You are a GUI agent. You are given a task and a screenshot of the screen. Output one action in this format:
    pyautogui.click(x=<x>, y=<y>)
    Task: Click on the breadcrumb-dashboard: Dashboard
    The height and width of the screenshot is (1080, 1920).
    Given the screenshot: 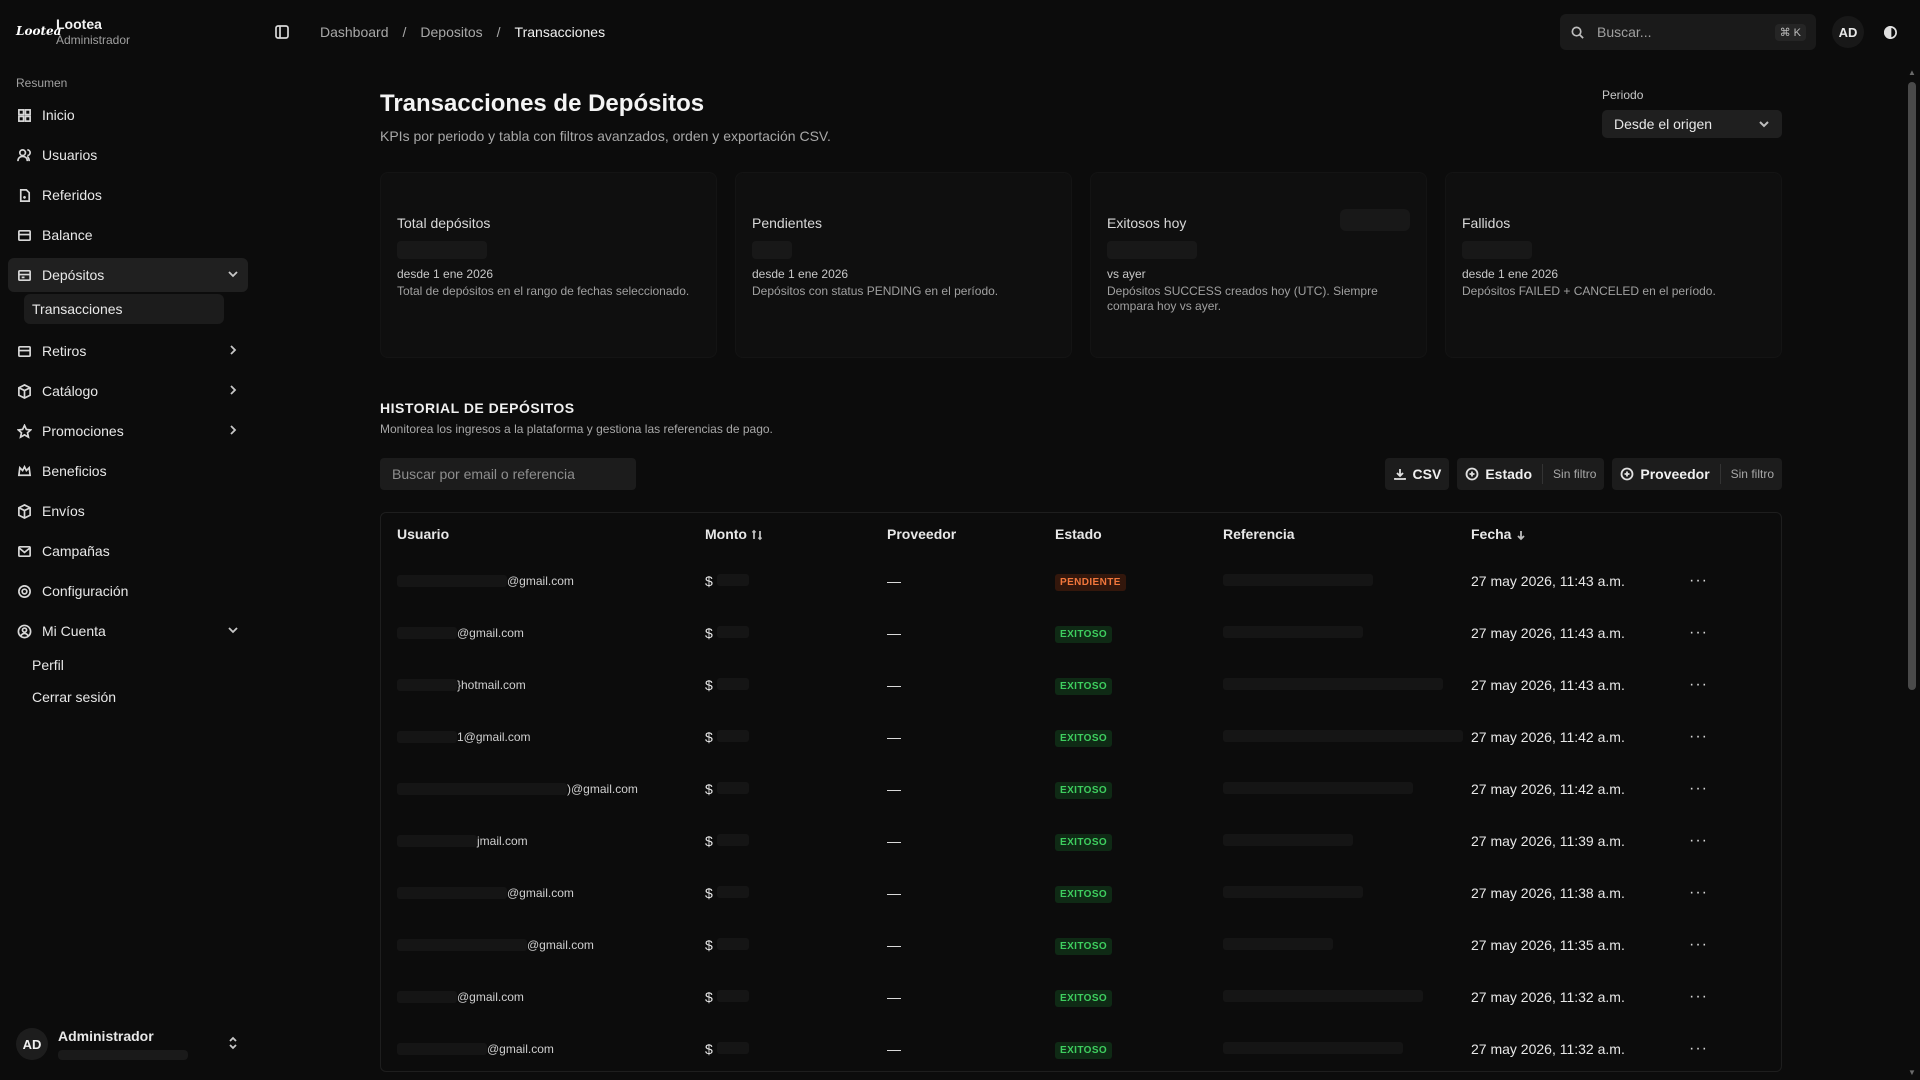 What is the action you would take?
    pyautogui.click(x=354, y=32)
    